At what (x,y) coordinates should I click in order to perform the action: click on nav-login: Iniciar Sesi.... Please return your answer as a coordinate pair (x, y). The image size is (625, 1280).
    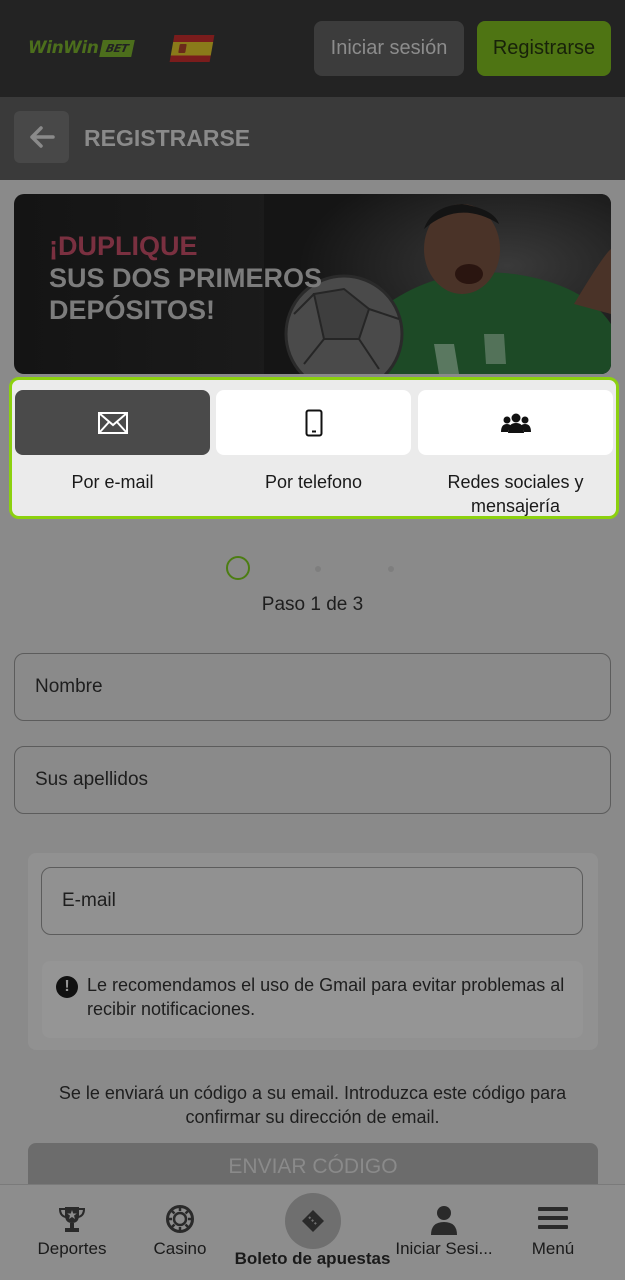
    Looking at the image, I should click on (444, 1232).